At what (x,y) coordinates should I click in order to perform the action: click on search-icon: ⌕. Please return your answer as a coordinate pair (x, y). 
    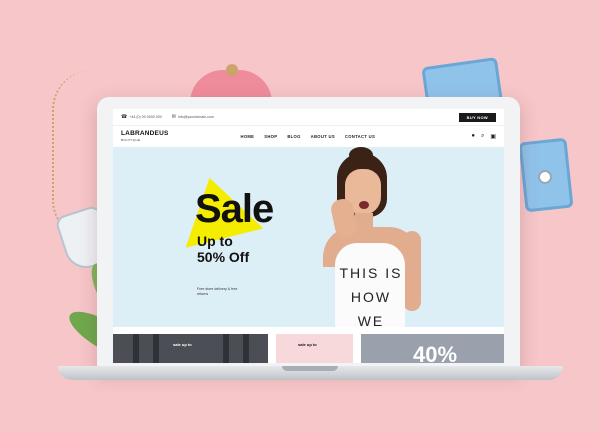
    Looking at the image, I should click on (482, 136).